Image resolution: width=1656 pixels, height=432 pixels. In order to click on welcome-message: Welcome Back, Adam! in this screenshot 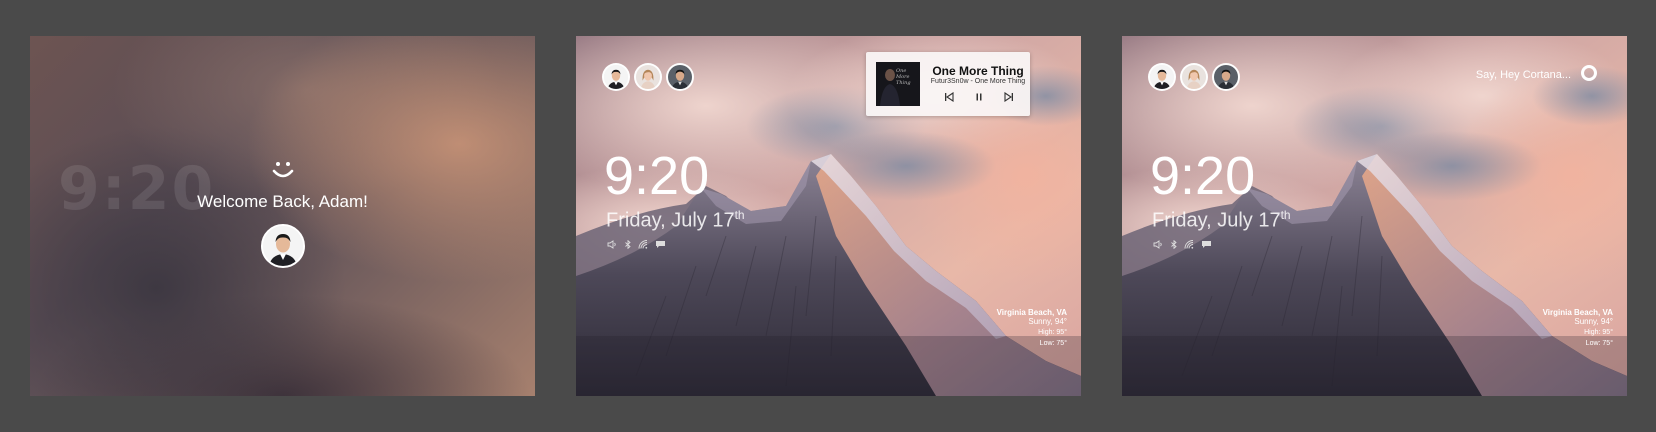, I will do `click(282, 201)`.